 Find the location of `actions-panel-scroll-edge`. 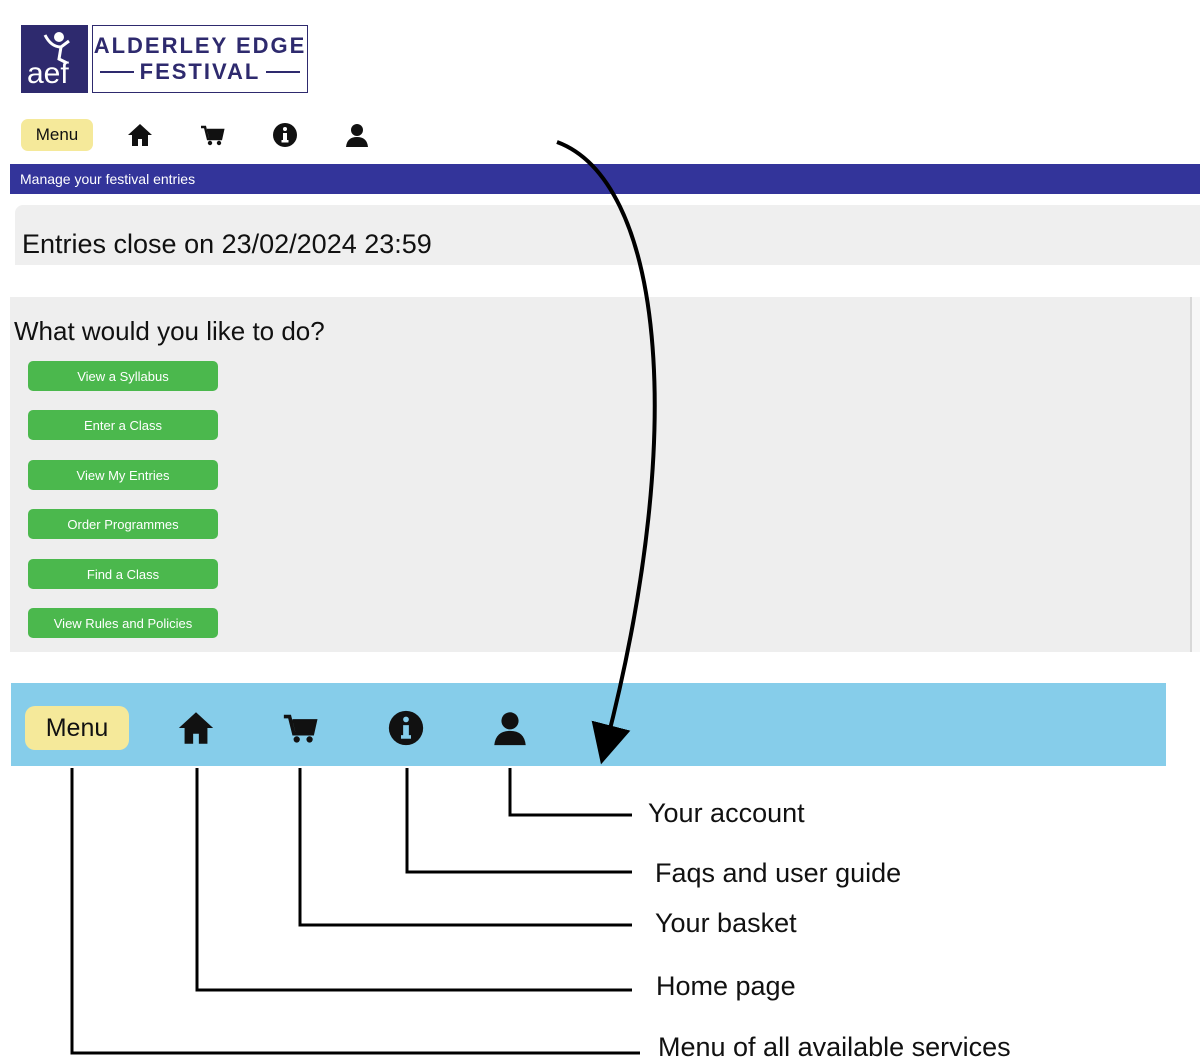

actions-panel-scroll-edge is located at coordinates (1195, 474).